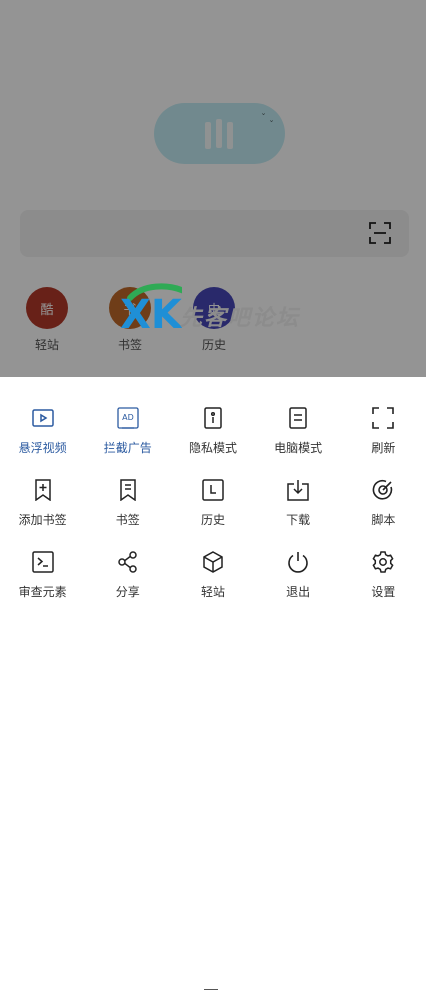 Image resolution: width=426 pixels, height=994 pixels. I want to click on inspect-element-icon, so click(42, 562).